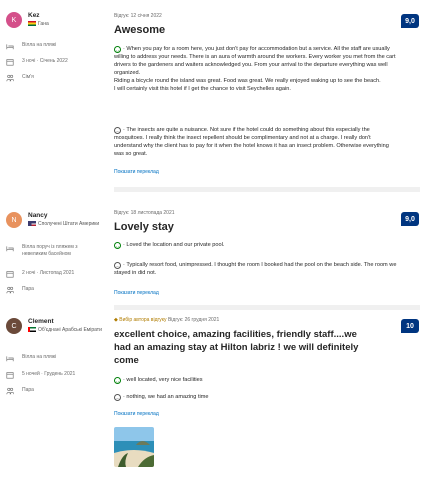 The height and width of the screenshot is (485, 428). What do you see at coordinates (144, 213) in the screenshot?
I see `review-date: Відгук: 18 листопада 2021` at bounding box center [144, 213].